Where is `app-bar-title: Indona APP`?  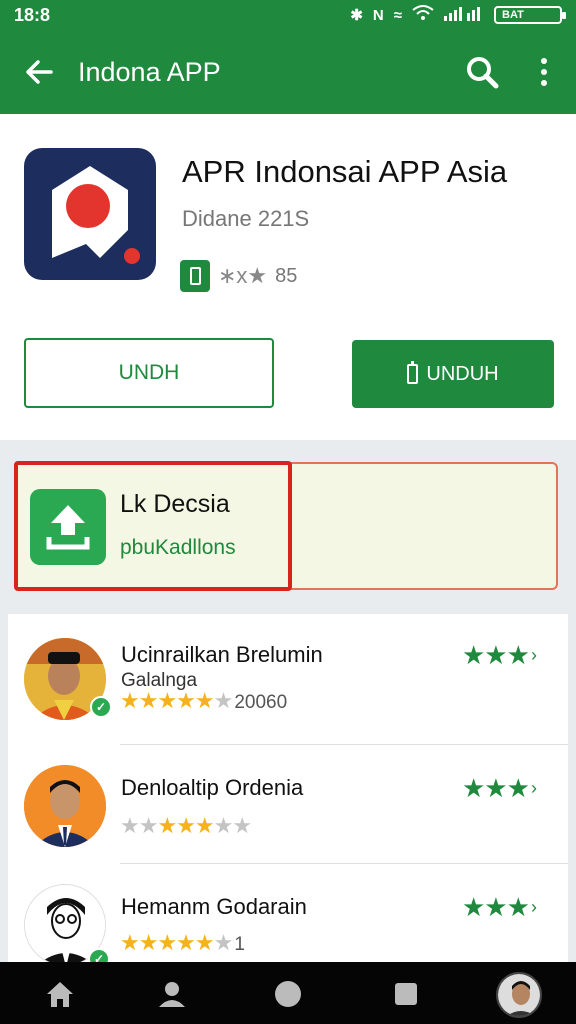
app-bar-title: Indona APP is located at coordinates (149, 71).